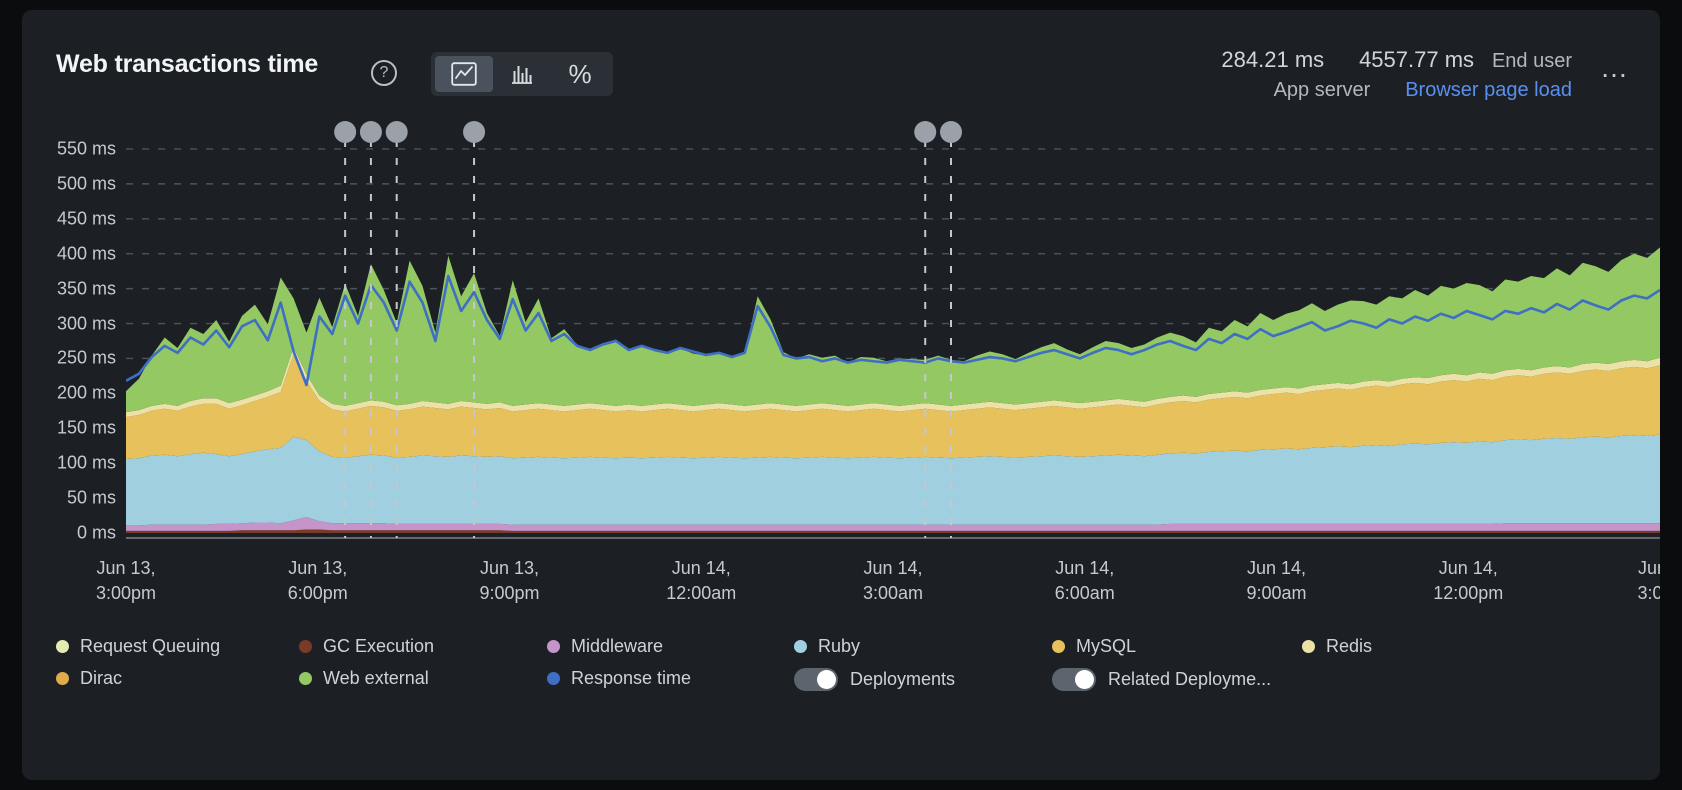  What do you see at coordinates (187, 64) in the screenshot?
I see `page-title: Web transactions time` at bounding box center [187, 64].